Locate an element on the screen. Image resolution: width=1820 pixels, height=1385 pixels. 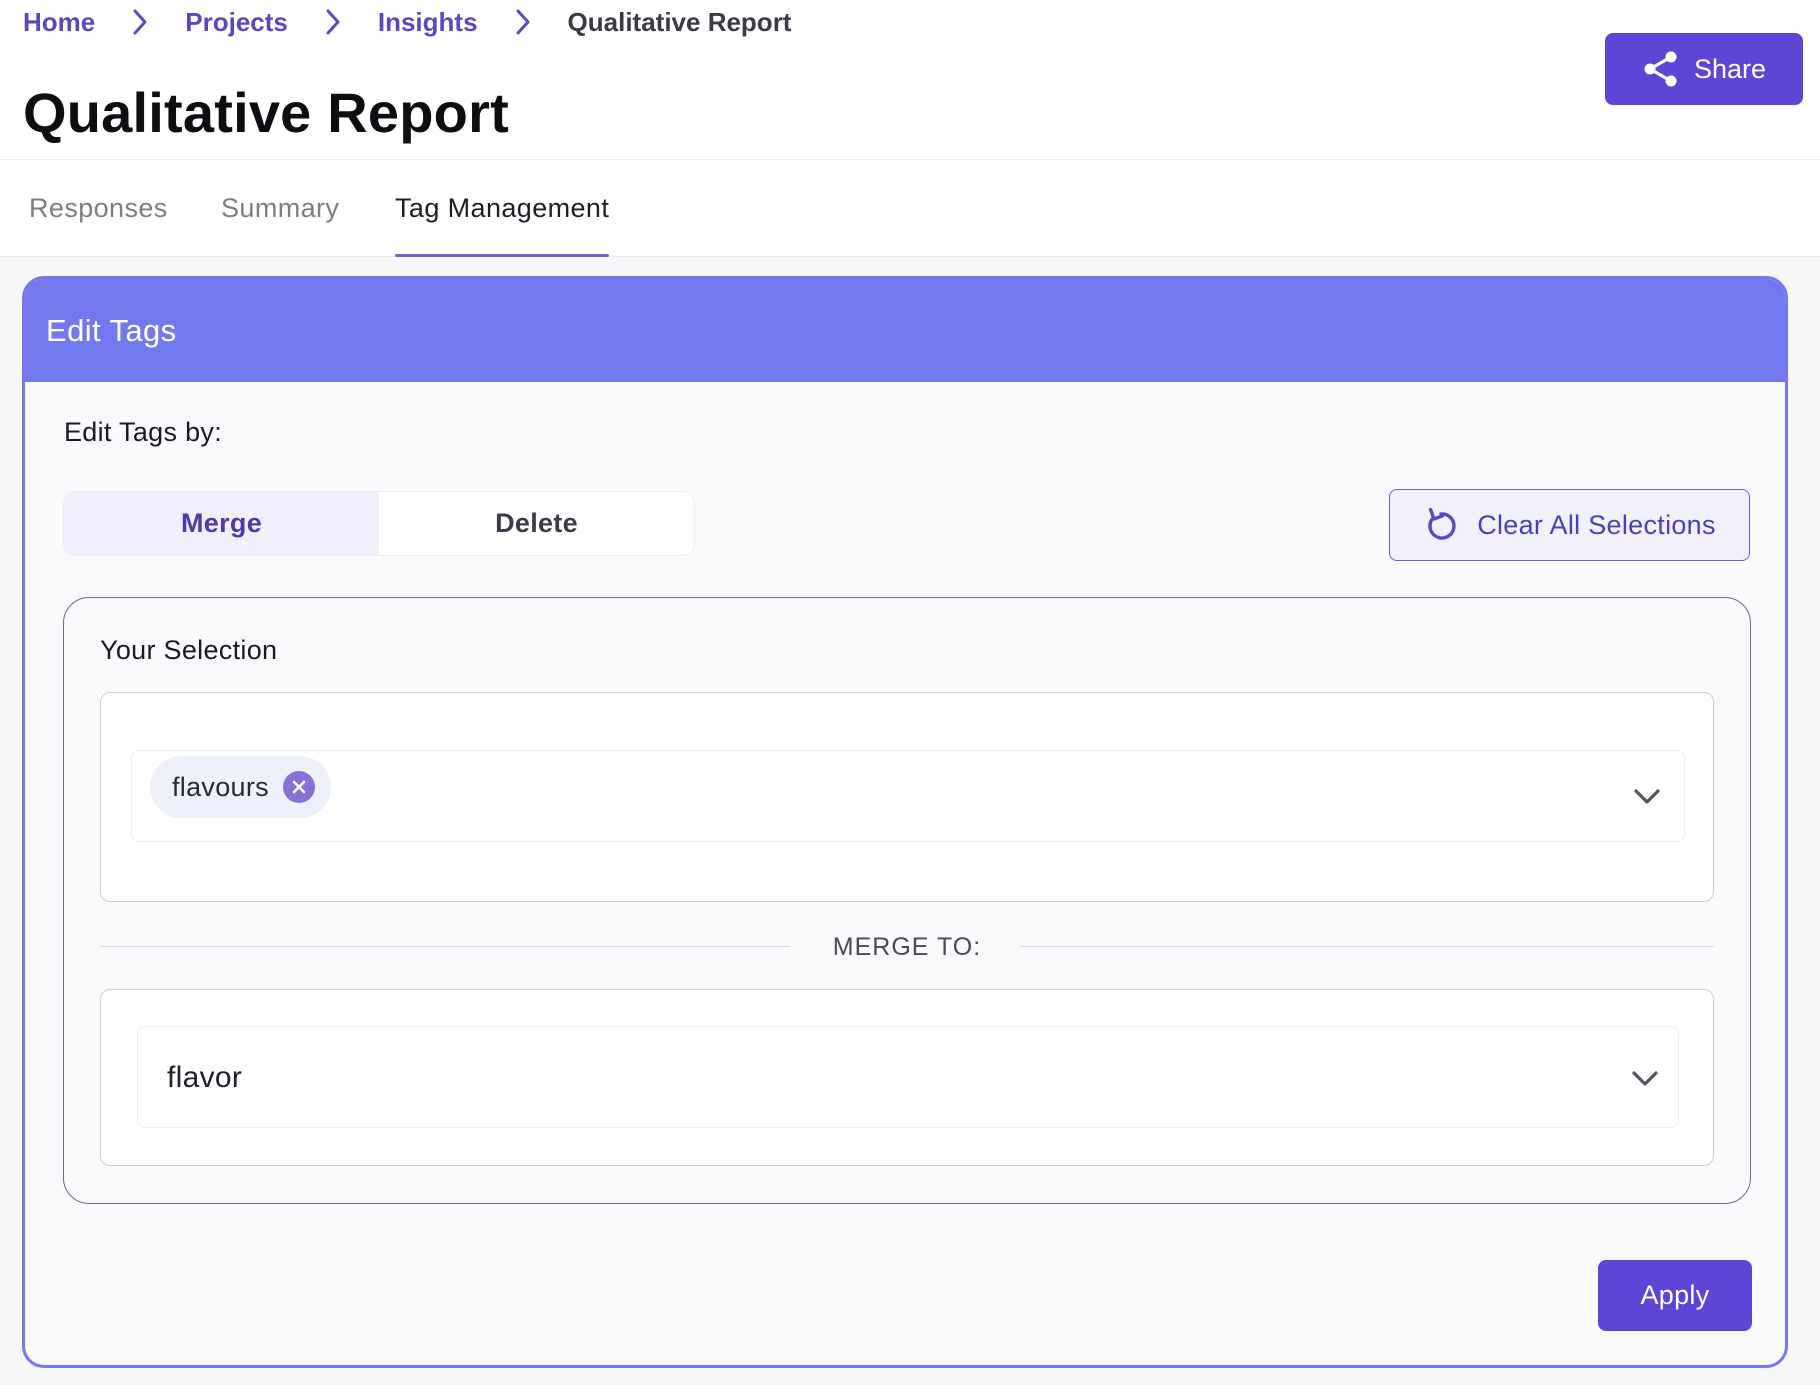
breadcrumb-current: Qualitative Report is located at coordinates (679, 21).